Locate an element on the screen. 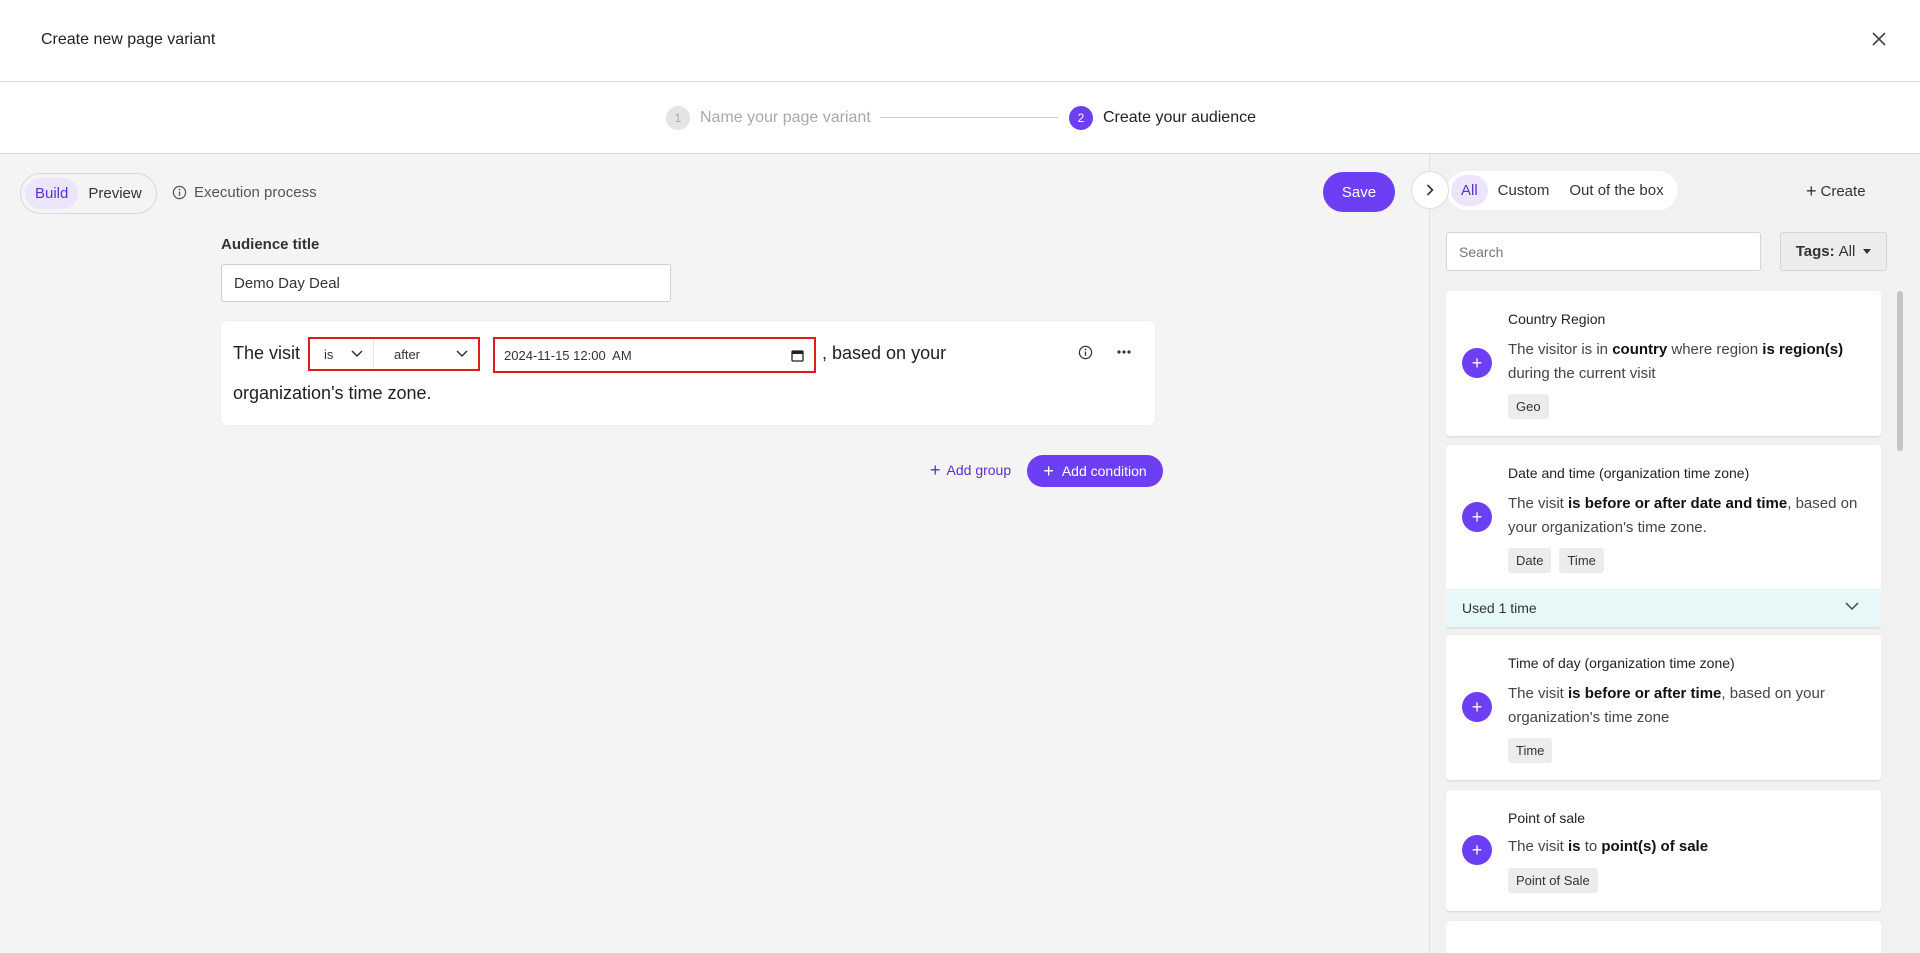 This screenshot has width=1920, height=953. card-tags: Date Time is located at coordinates (1556, 560).